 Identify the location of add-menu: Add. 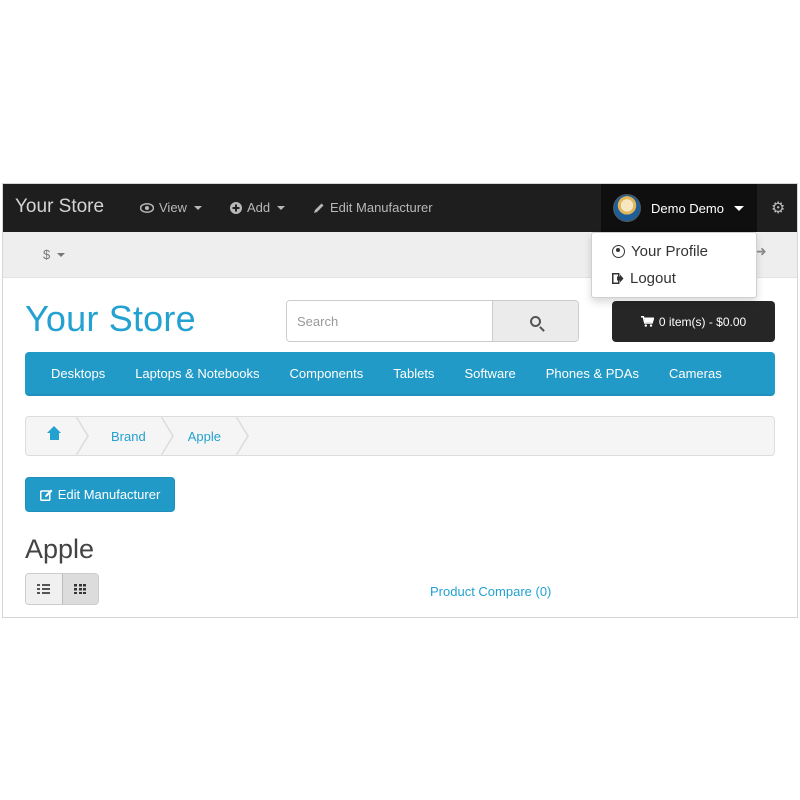
(258, 207).